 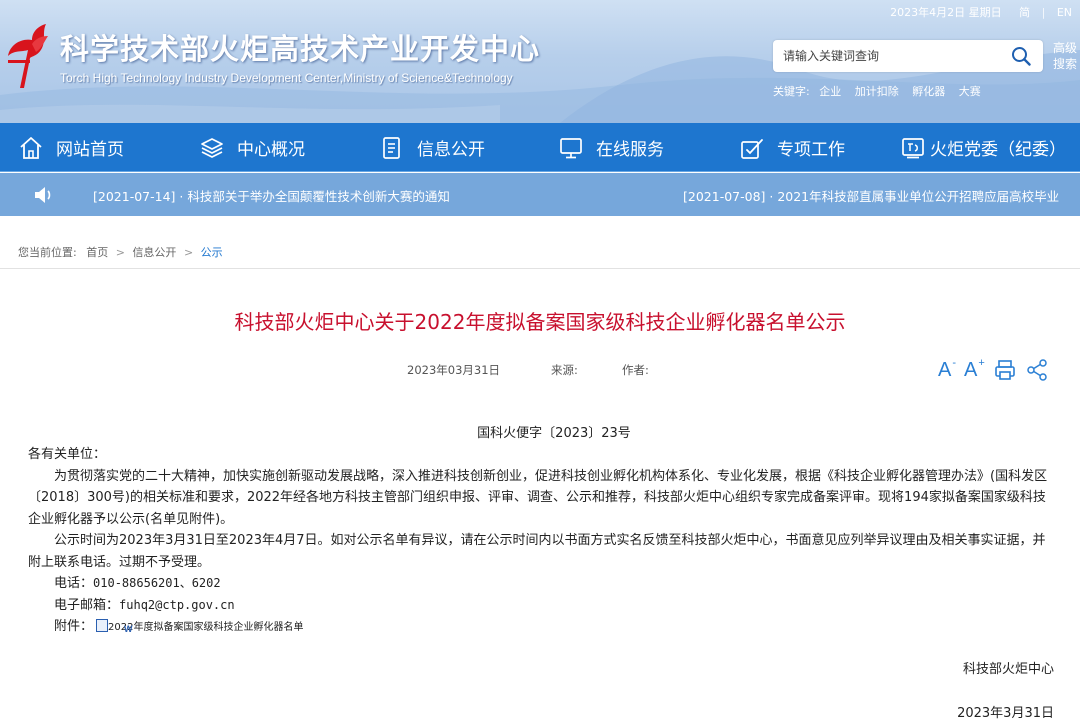 I want to click on keyword-link: 加计扣除, so click(x=877, y=91).